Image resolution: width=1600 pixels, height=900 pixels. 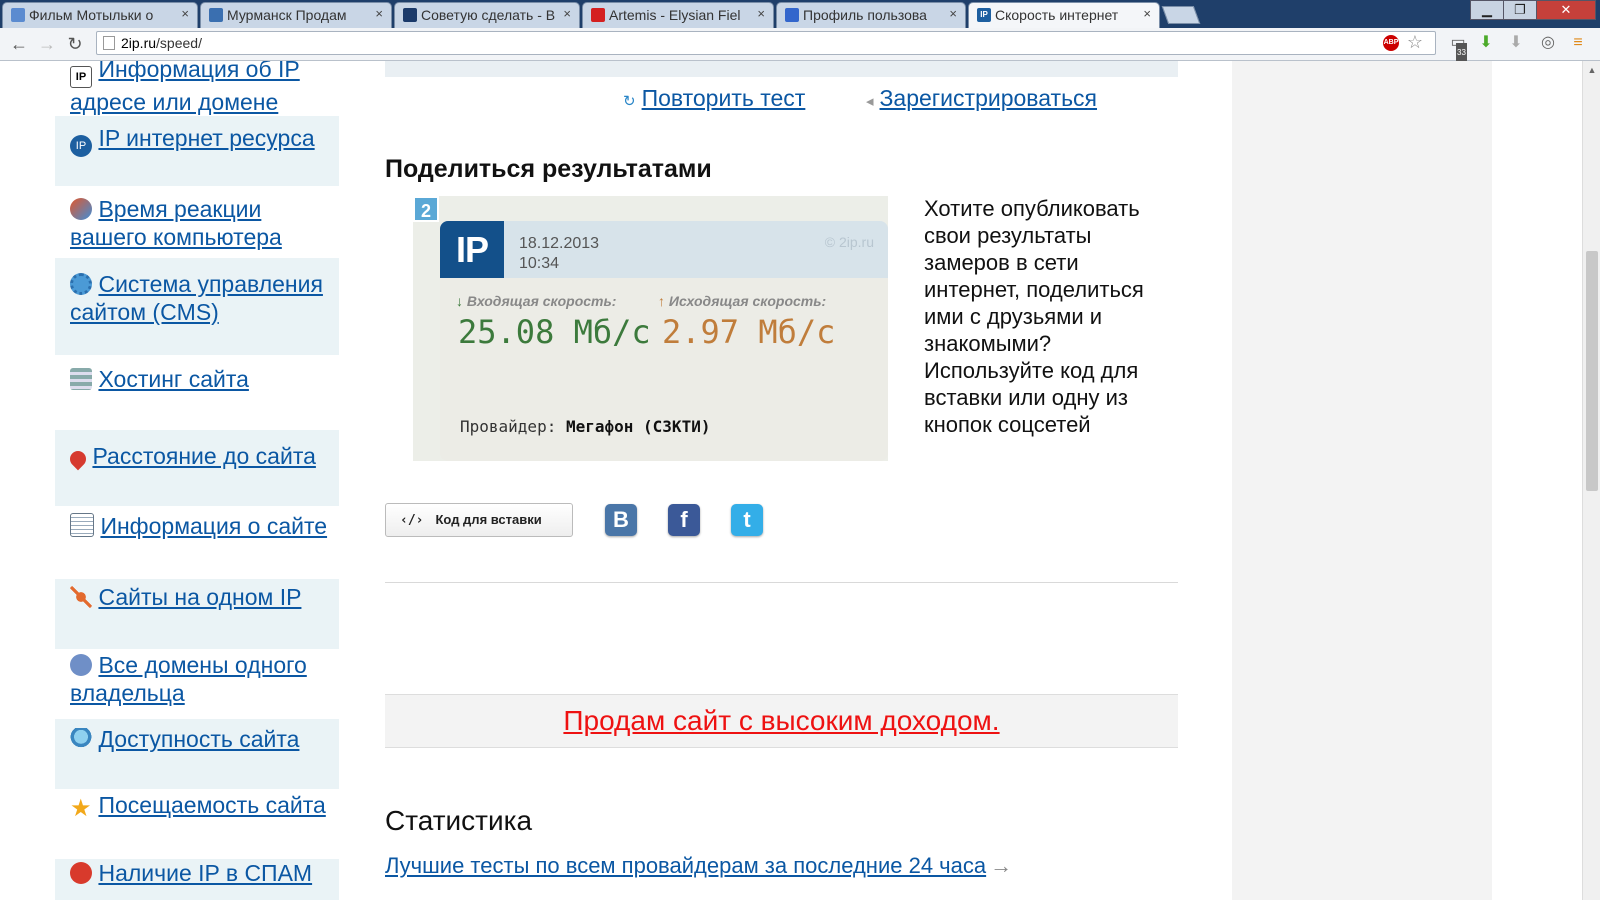 I want to click on sync-icon, so click(x=792, y=15).